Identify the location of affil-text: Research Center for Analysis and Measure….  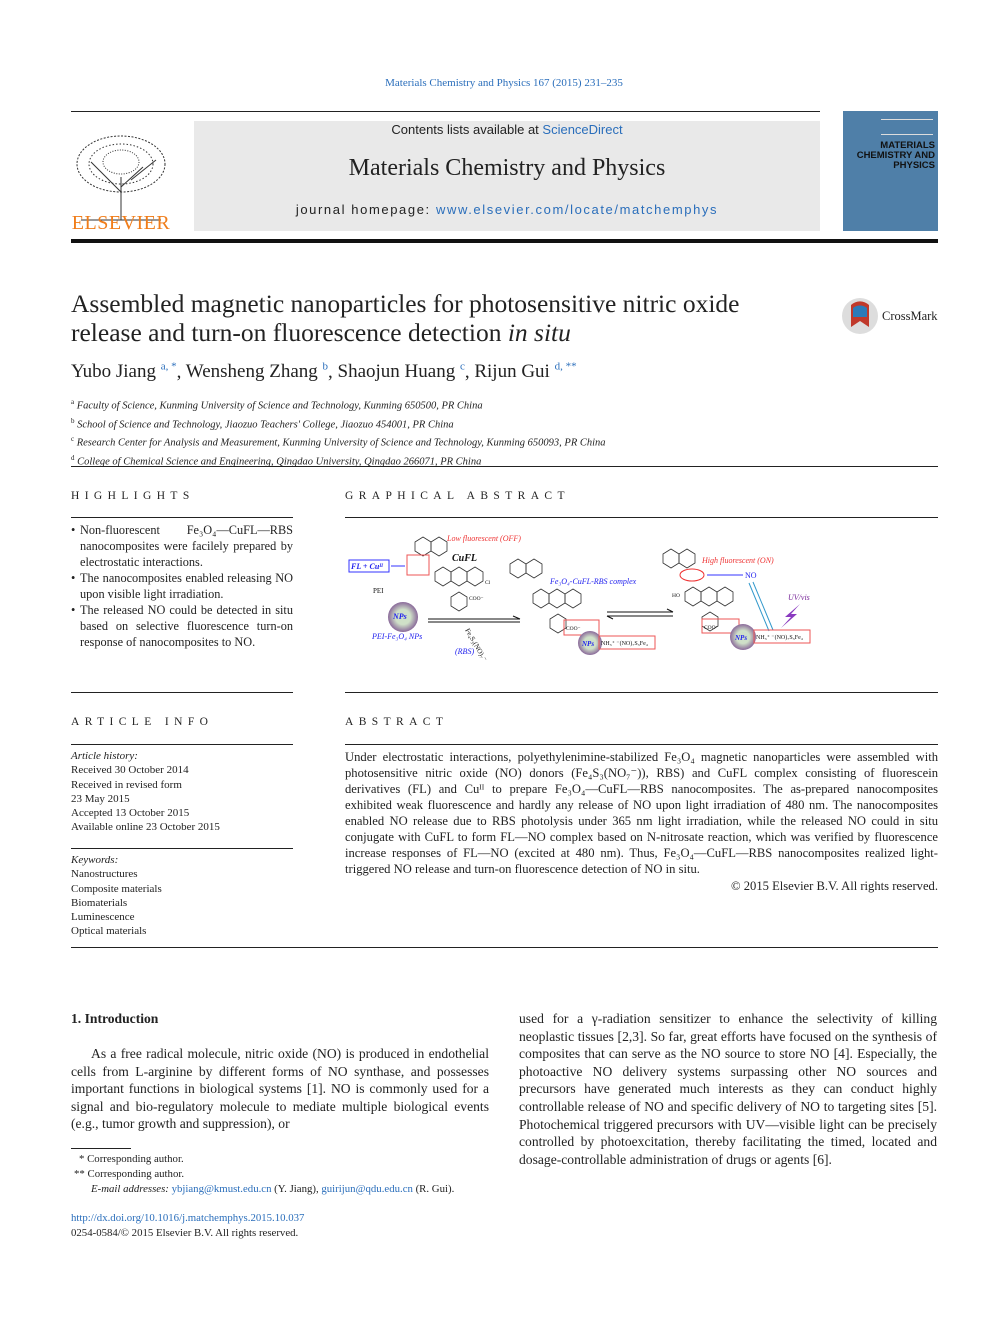
(341, 443).